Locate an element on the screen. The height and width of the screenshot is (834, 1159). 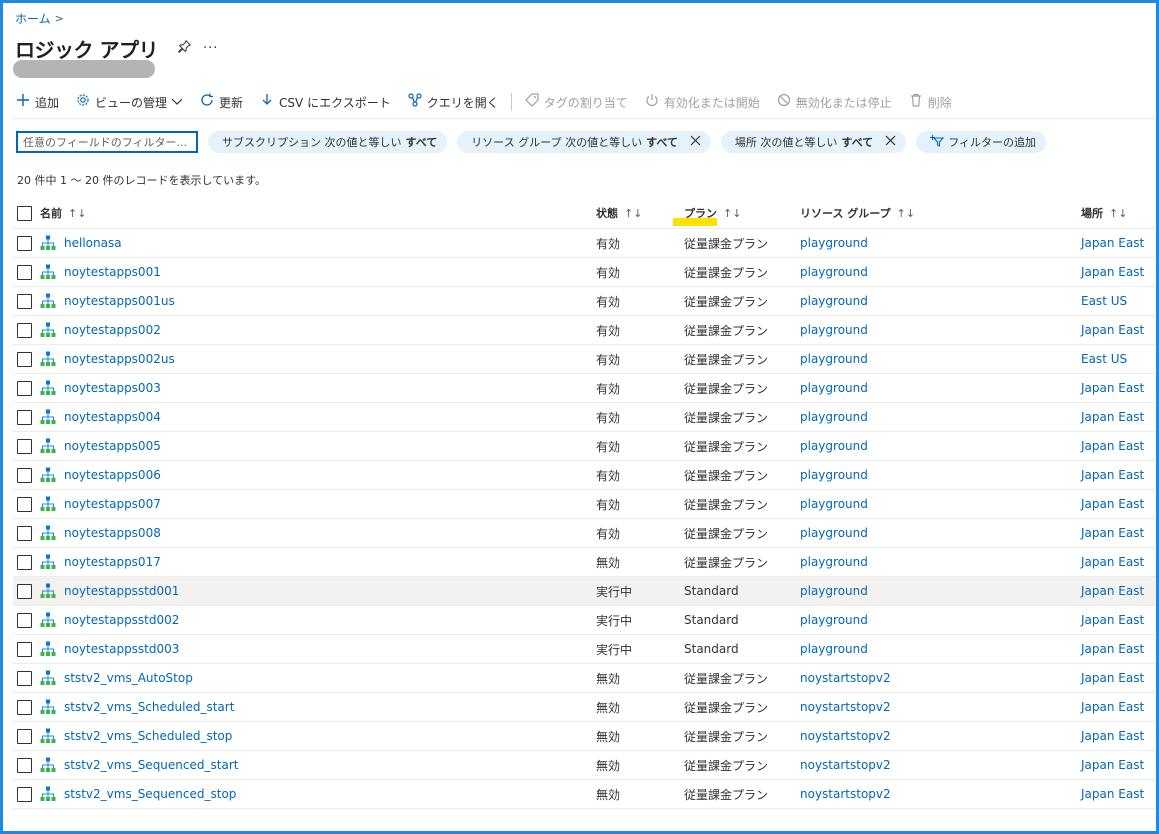
manage-view-button: ビューの管理 is located at coordinates (129, 102).